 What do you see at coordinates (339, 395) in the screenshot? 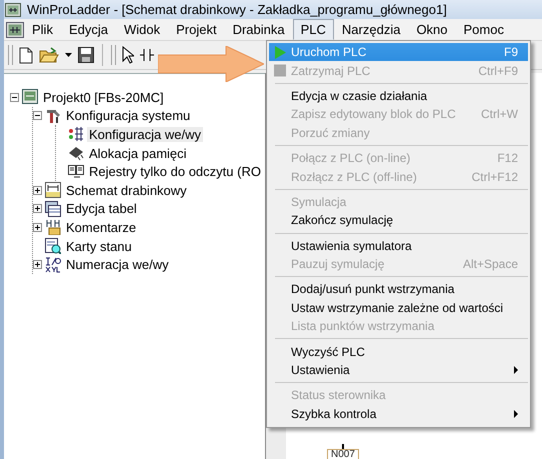
I see `menu-option-label: Status sterownika` at bounding box center [339, 395].